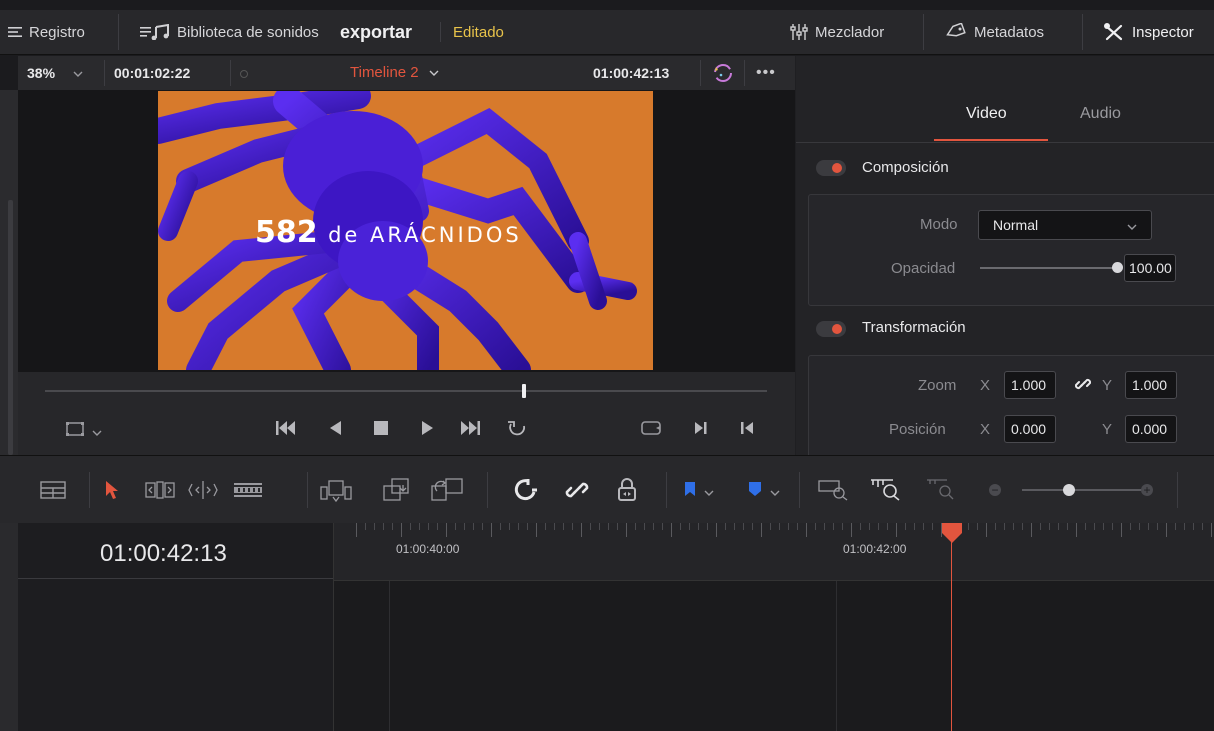 This screenshot has width=1214, height=731. Describe the element at coordinates (384, 72) in the screenshot. I see `timeline-name: Timeline 2` at that location.